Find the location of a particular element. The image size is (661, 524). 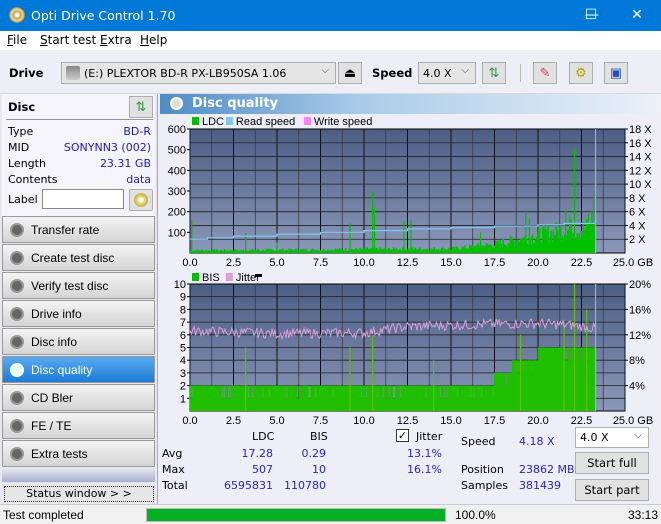

y-tick-label: 10 is located at coordinates (180, 285).